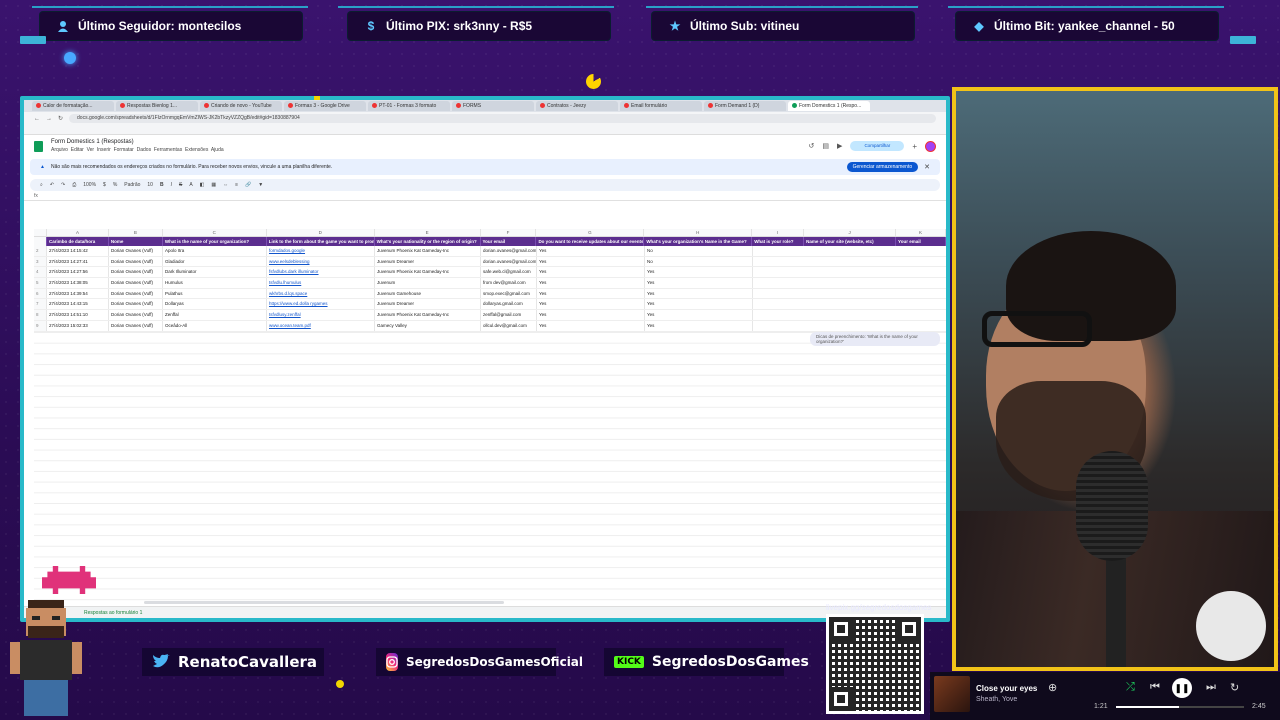 This screenshot has width=1280, height=720. I want to click on table-cell: 27/4/2023 14:43:15, so click(78, 304).